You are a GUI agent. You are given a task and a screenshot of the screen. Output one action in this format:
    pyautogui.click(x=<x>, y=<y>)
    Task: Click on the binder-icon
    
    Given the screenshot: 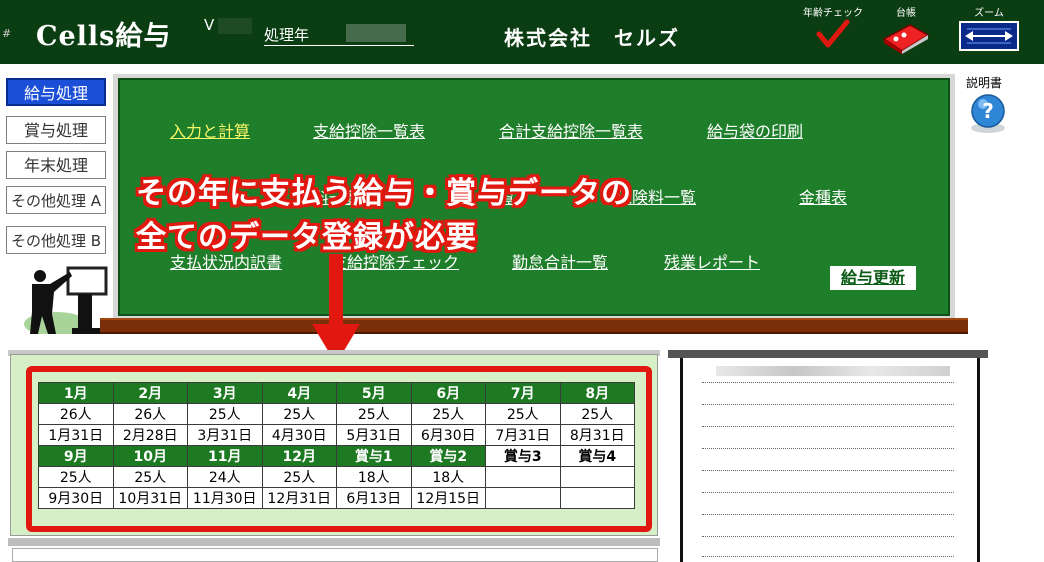 What is the action you would take?
    pyautogui.click(x=906, y=39)
    